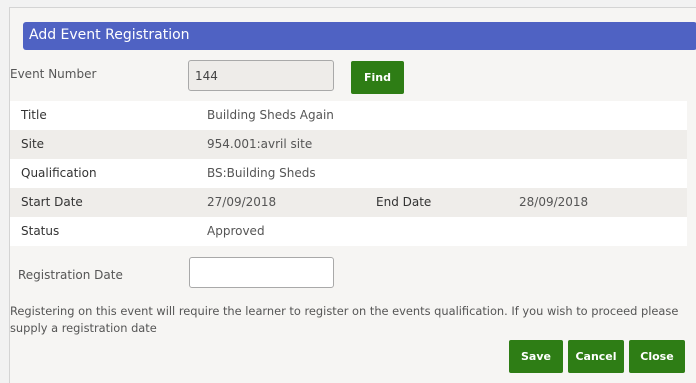 This screenshot has width=696, height=383. Describe the element at coordinates (348, 115) in the screenshot. I see `details-row-title: Title Building Sheds Again` at that location.